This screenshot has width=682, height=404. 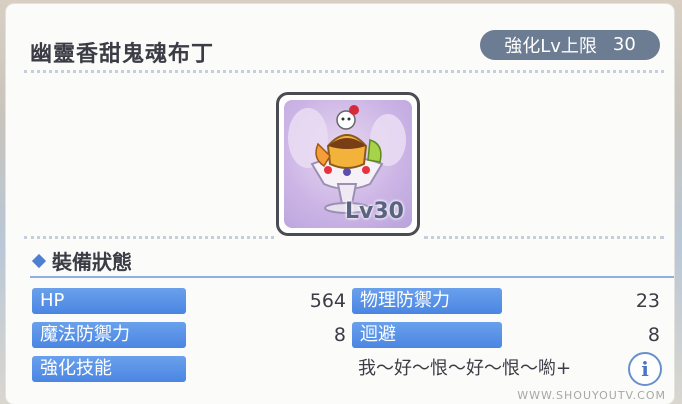 I want to click on left-divider, so click(x=149, y=237).